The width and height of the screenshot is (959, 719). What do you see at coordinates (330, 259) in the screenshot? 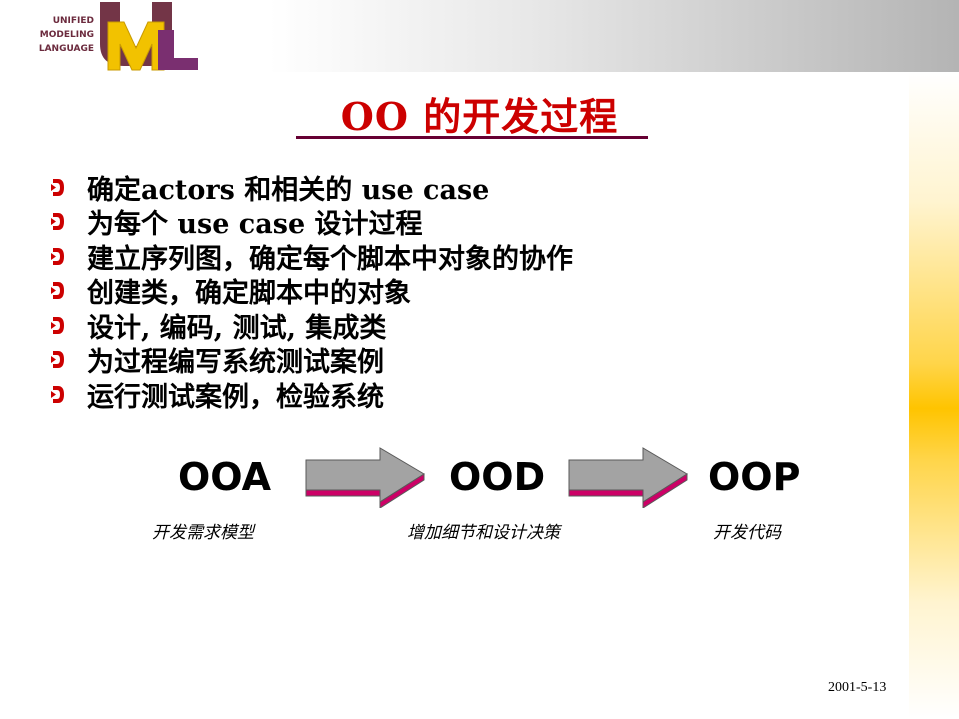
I see `list-item-text: 建立序列图，确定每个脚本中对象的协作` at bounding box center [330, 259].